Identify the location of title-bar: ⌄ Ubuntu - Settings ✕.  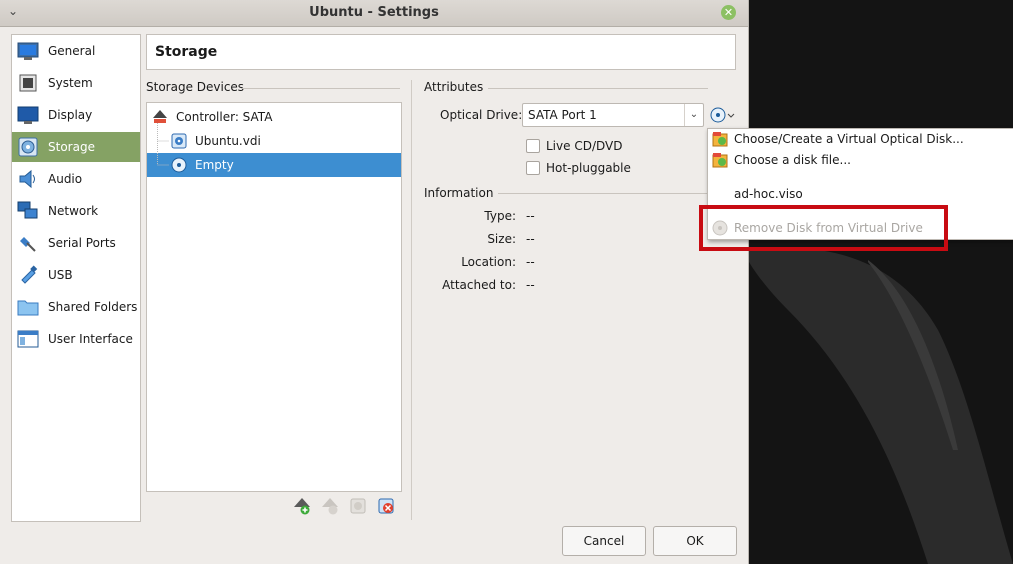
(374, 13).